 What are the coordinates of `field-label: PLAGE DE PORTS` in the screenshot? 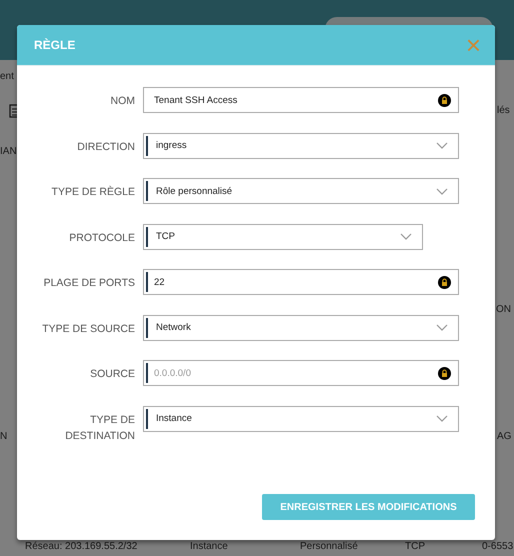 It's located at (88, 283).